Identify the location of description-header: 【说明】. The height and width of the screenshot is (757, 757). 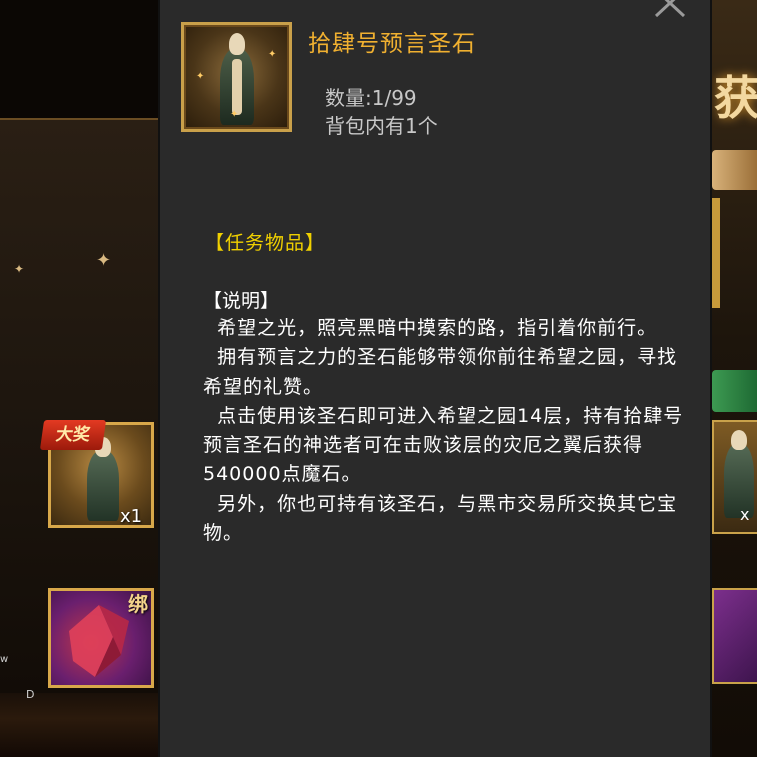
(241, 301).